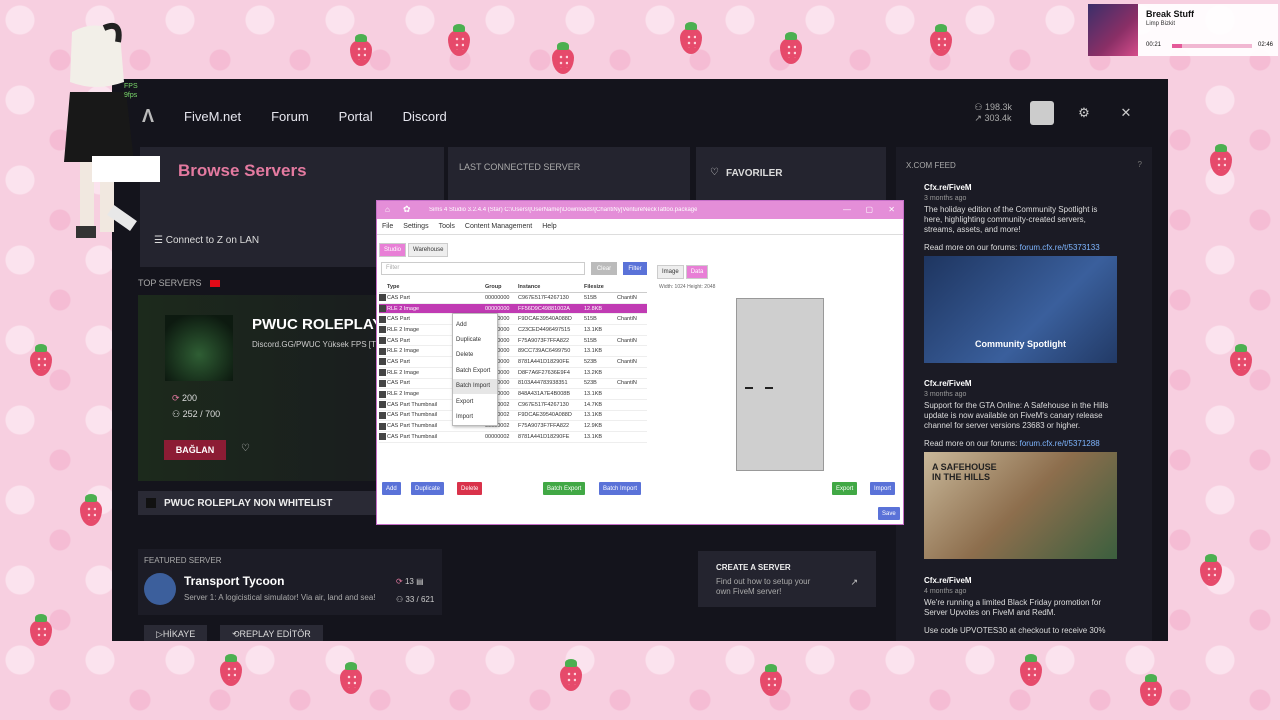 The image size is (1280, 720). What do you see at coordinates (177, 414) in the screenshot?
I see `users-icon: ⚇` at bounding box center [177, 414].